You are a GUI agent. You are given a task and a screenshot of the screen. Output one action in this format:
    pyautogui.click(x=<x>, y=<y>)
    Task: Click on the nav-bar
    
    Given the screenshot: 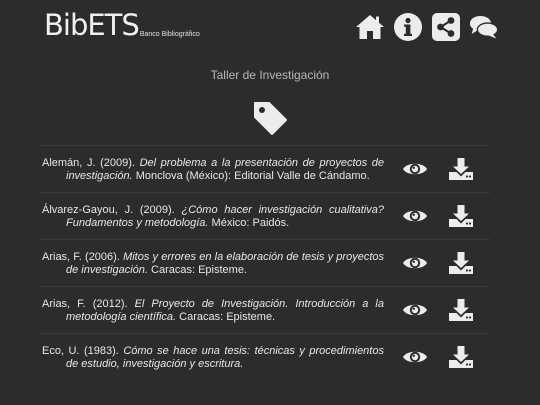 What is the action you would take?
    pyautogui.click(x=431, y=27)
    